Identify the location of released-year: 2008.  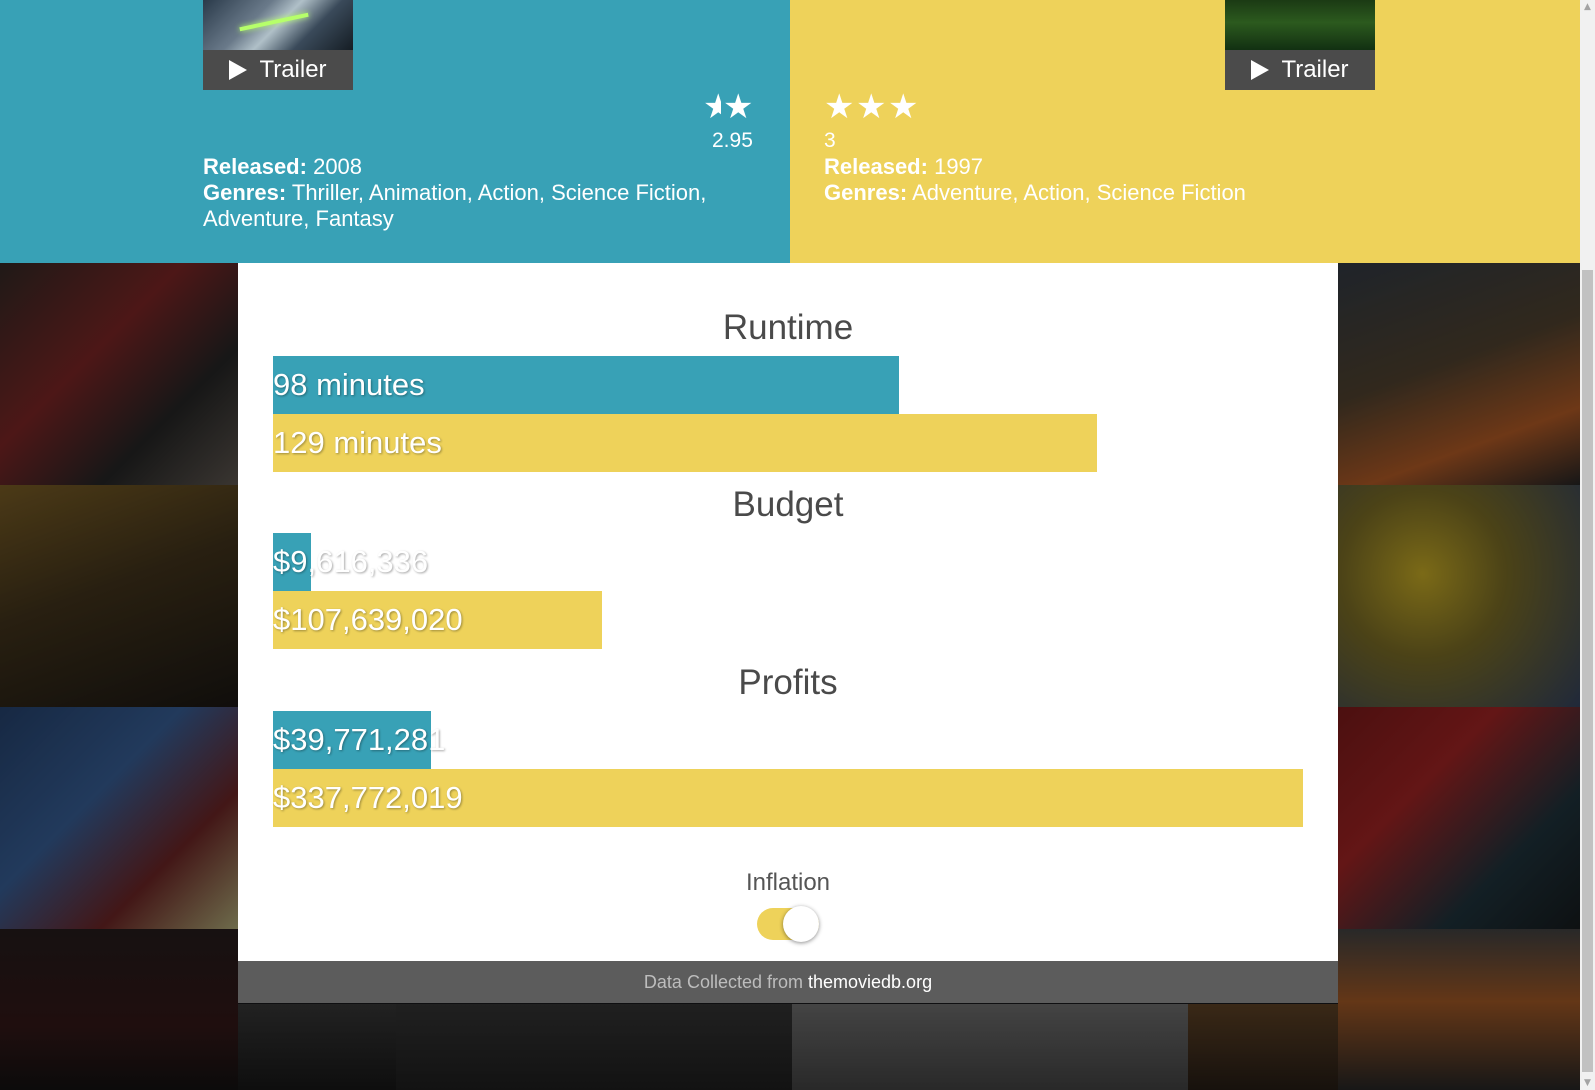
(338, 166).